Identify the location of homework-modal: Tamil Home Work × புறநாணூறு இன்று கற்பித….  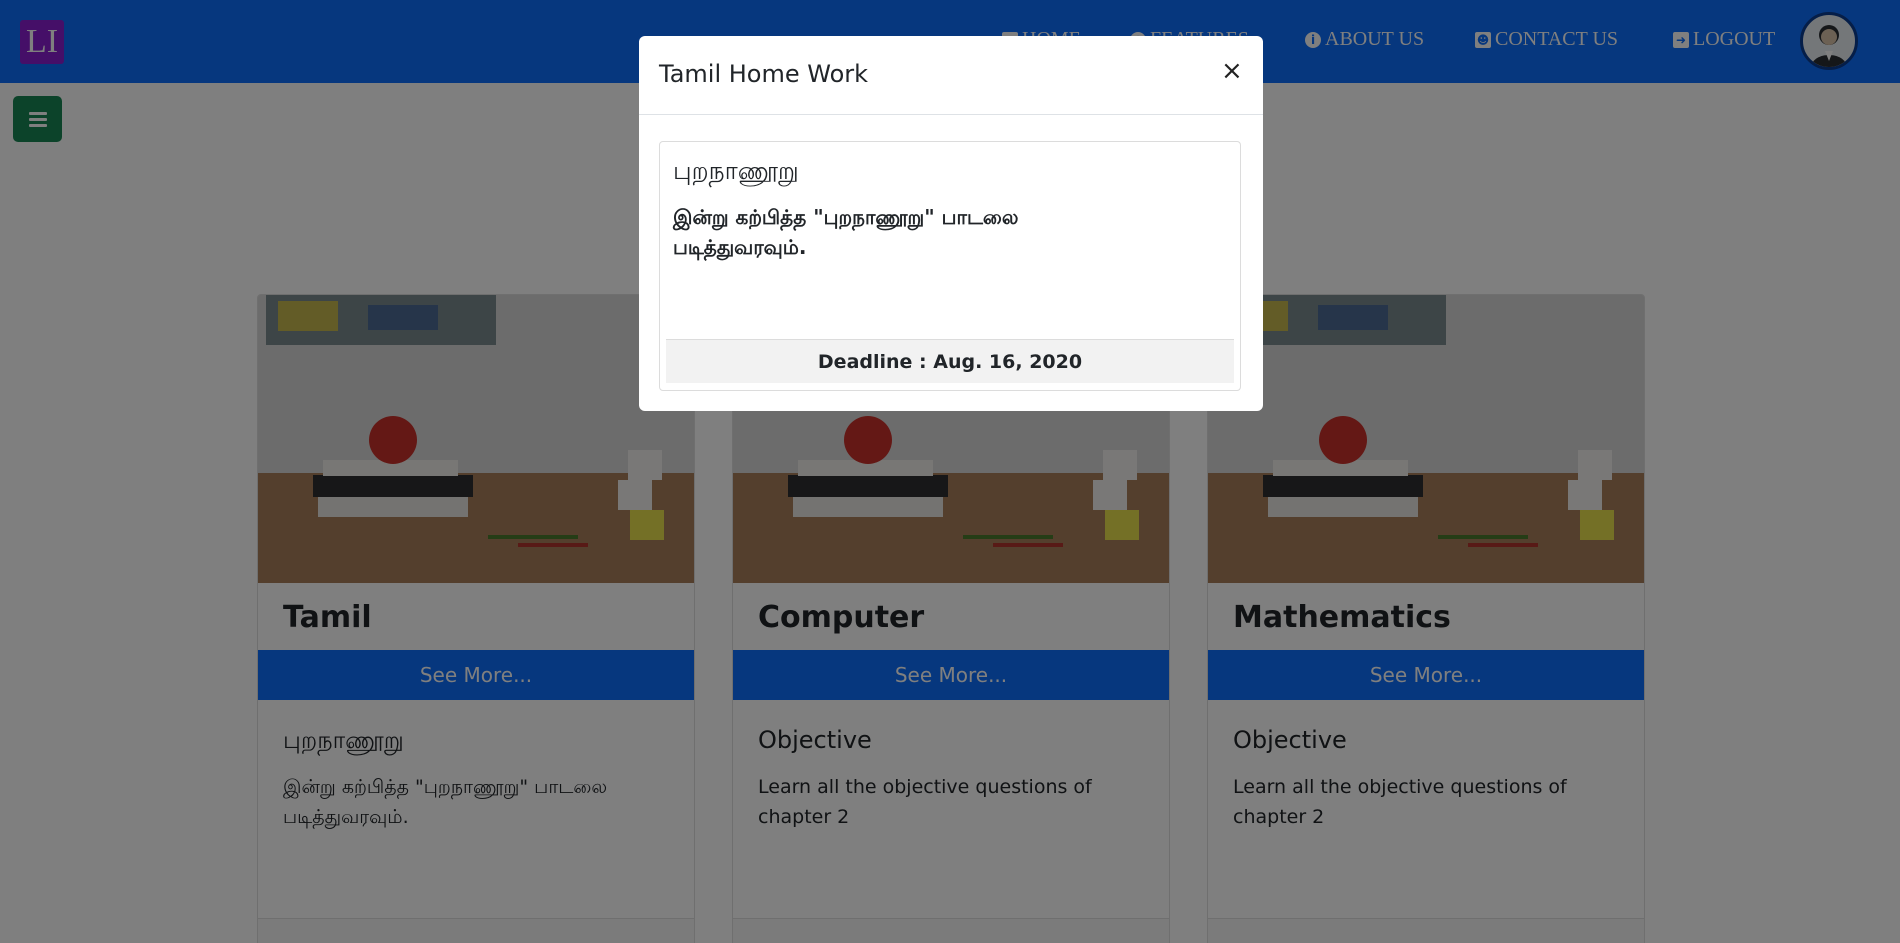
(951, 223).